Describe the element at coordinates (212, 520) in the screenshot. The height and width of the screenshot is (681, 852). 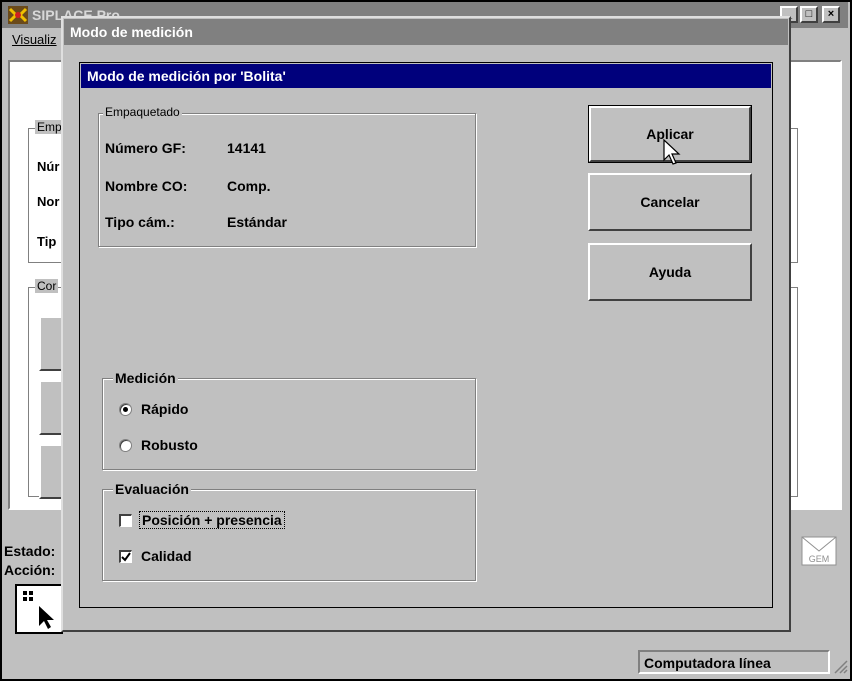
I see `checkbox-posicion-presencia-label: Posición + presencia` at that location.